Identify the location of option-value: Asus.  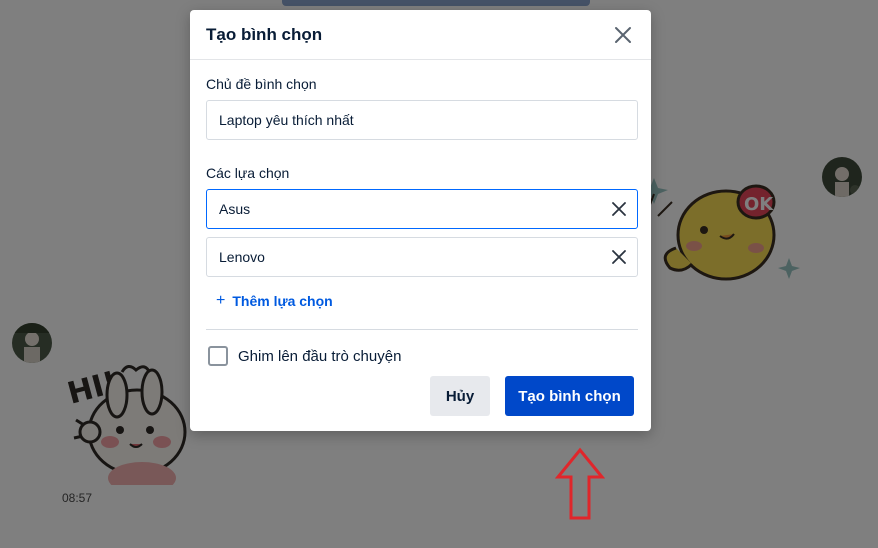
(235, 209).